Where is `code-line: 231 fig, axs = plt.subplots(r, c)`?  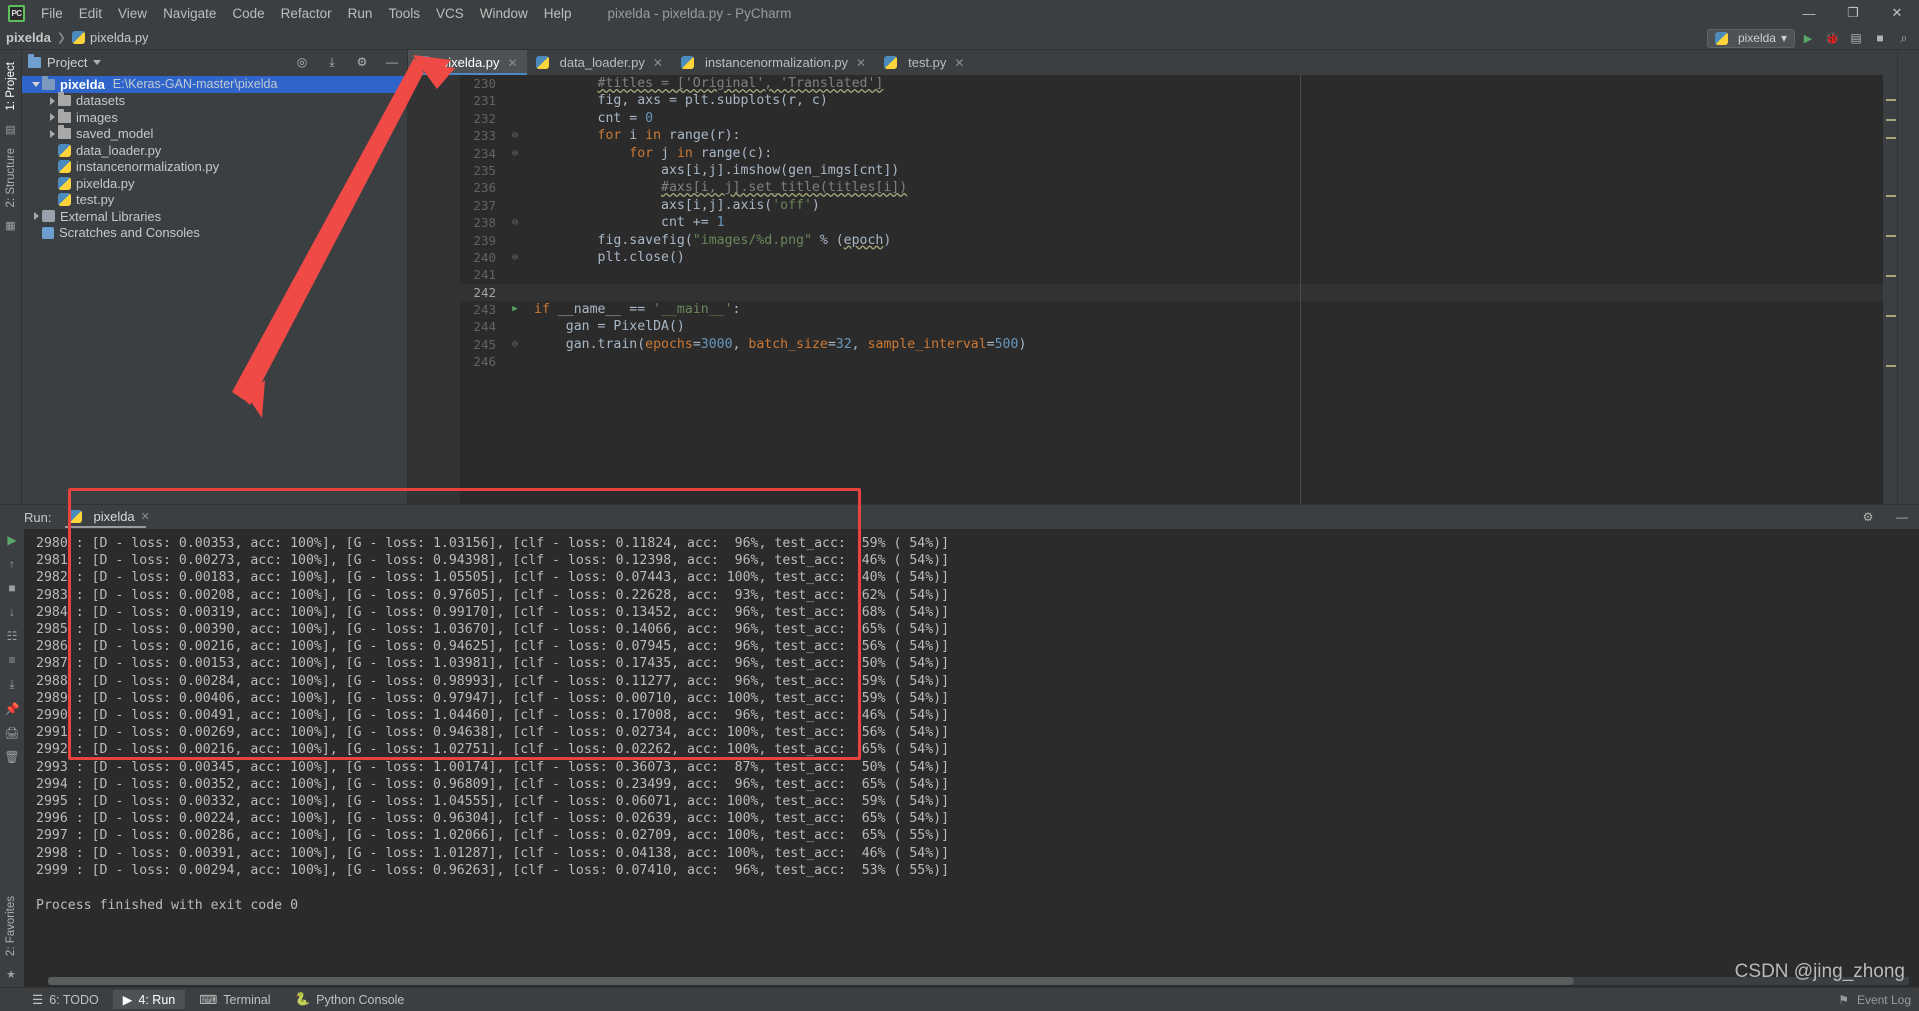 code-line: 231 fig, axs = plt.subplots(r, c) is located at coordinates (1171, 100).